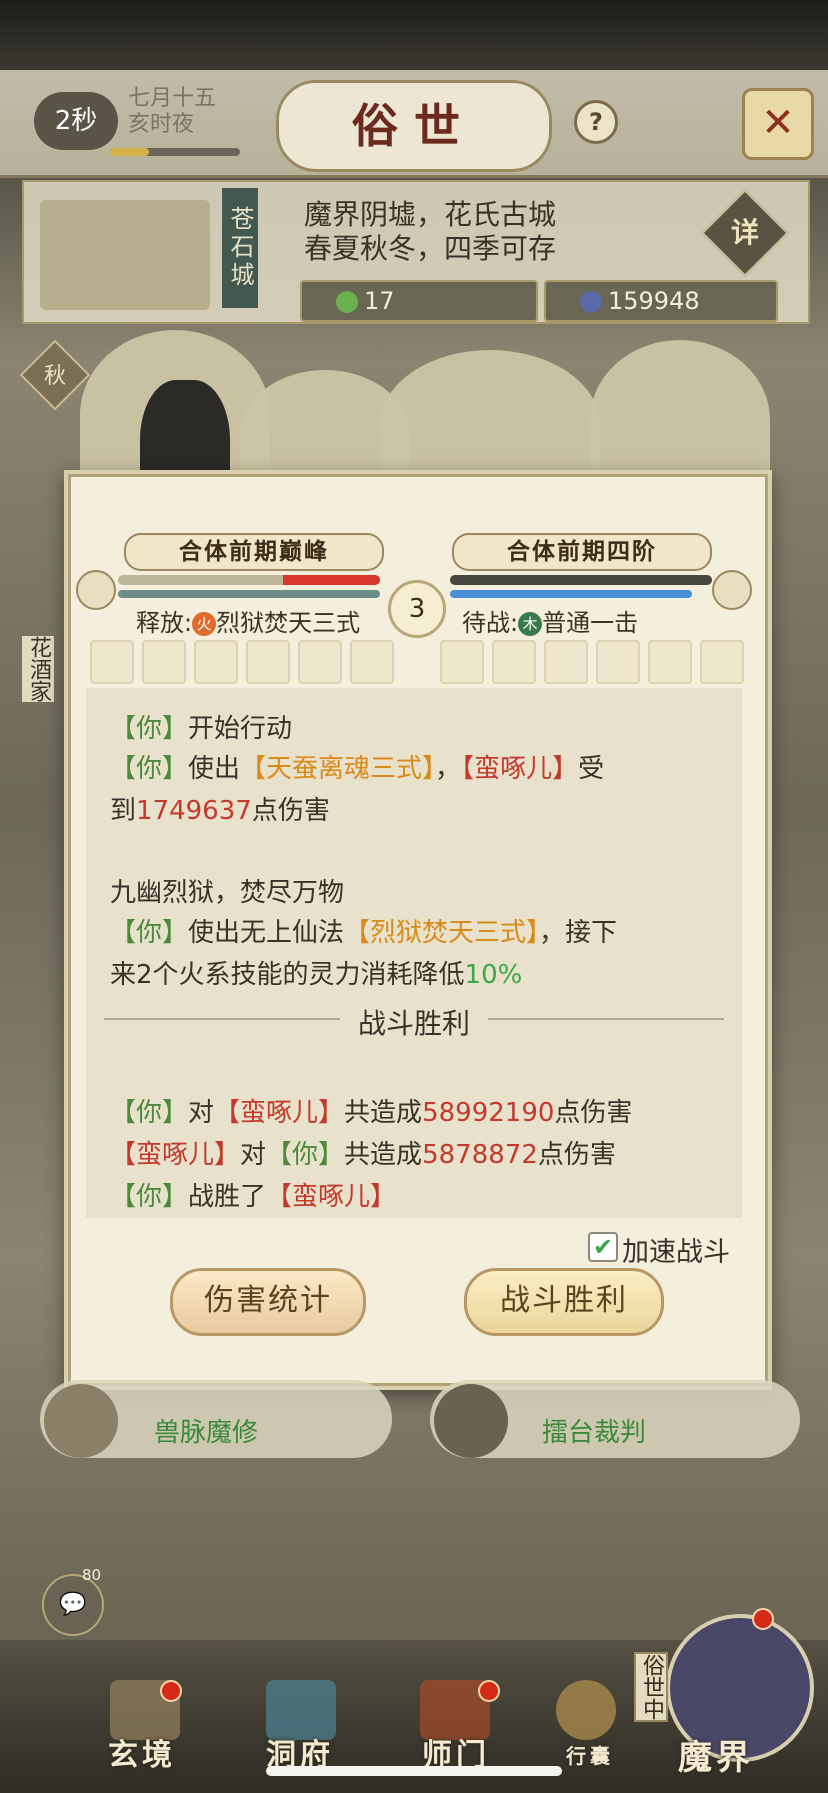 The width and height of the screenshot is (828, 1793). What do you see at coordinates (142, 1752) in the screenshot?
I see `nav-xuanjing: 玄境` at bounding box center [142, 1752].